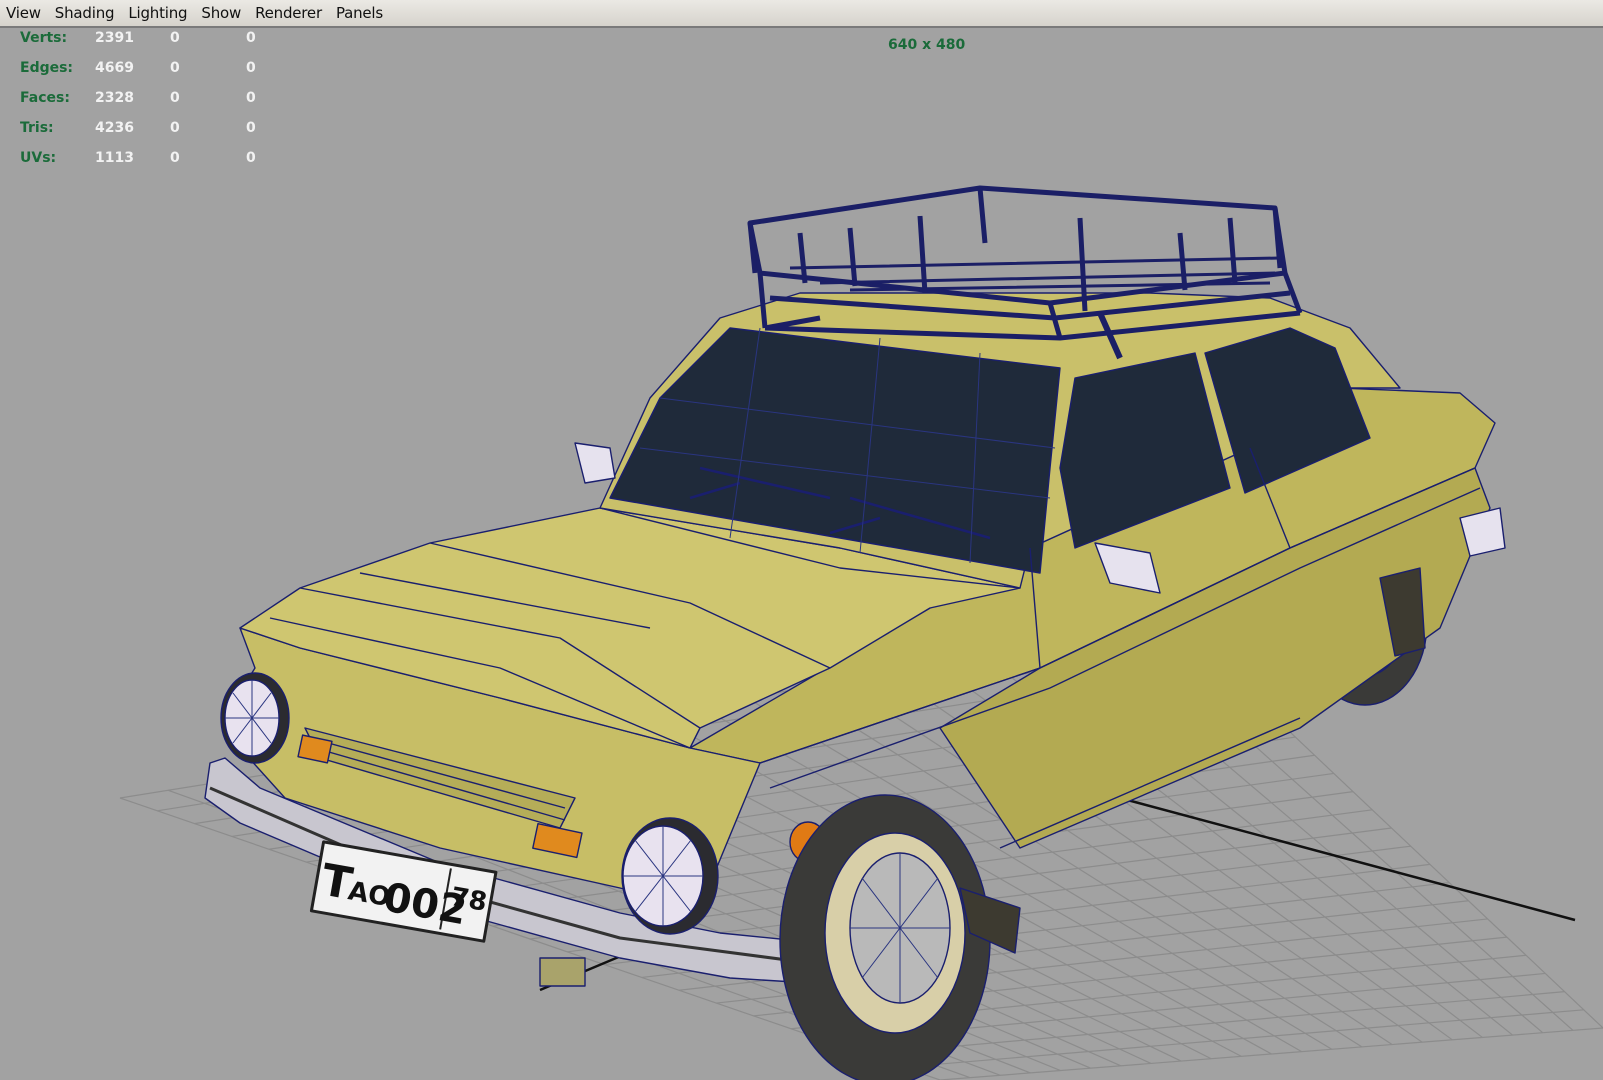  What do you see at coordinates (37, 128) in the screenshot?
I see `hud-label: Tris:` at bounding box center [37, 128].